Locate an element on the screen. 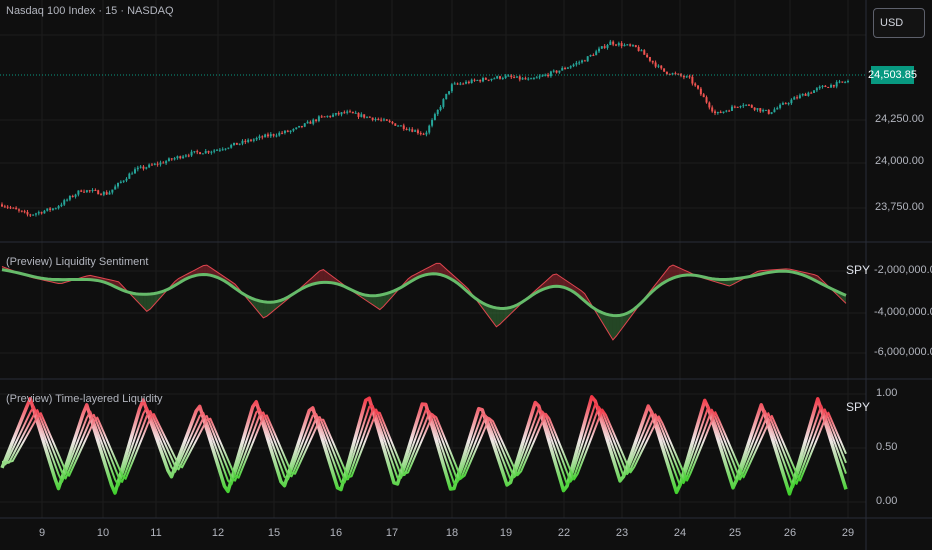 This screenshot has width=932, height=550. time-tick: 16 is located at coordinates (336, 533).